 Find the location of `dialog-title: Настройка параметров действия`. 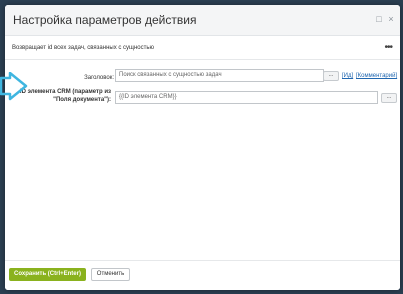

dialog-title: Настройка параметров действия is located at coordinates (105, 20).